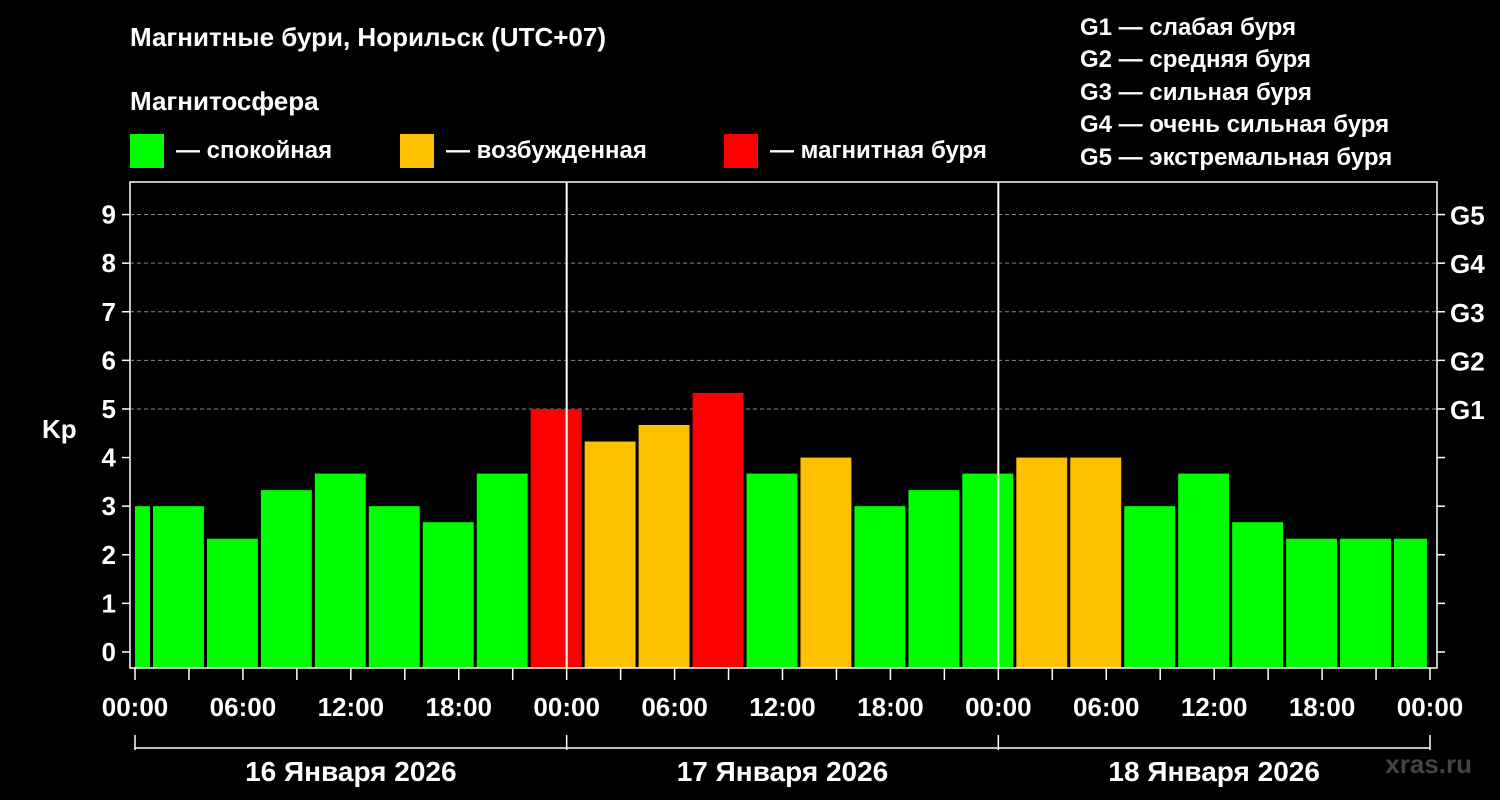  What do you see at coordinates (109, 458) in the screenshot?
I see `y-tick-label: 4` at bounding box center [109, 458].